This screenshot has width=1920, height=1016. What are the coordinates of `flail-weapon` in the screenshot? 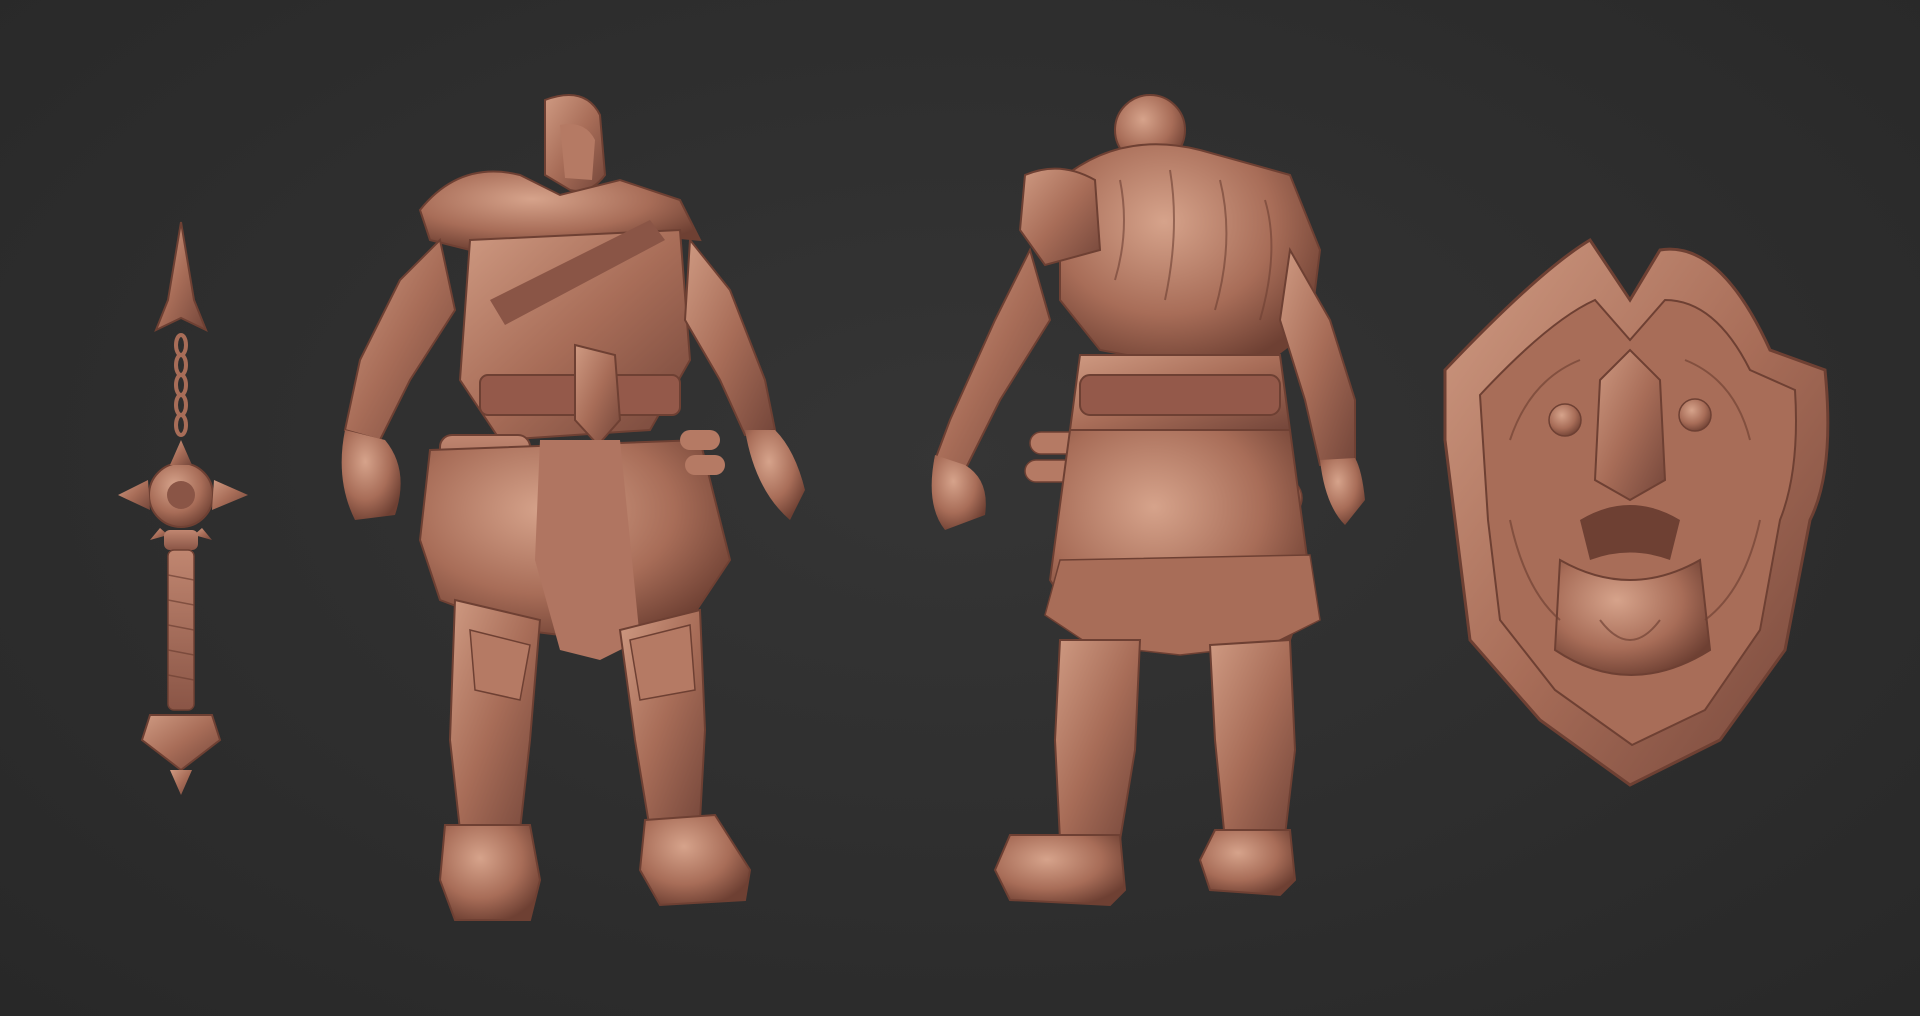 It's located at (183, 508).